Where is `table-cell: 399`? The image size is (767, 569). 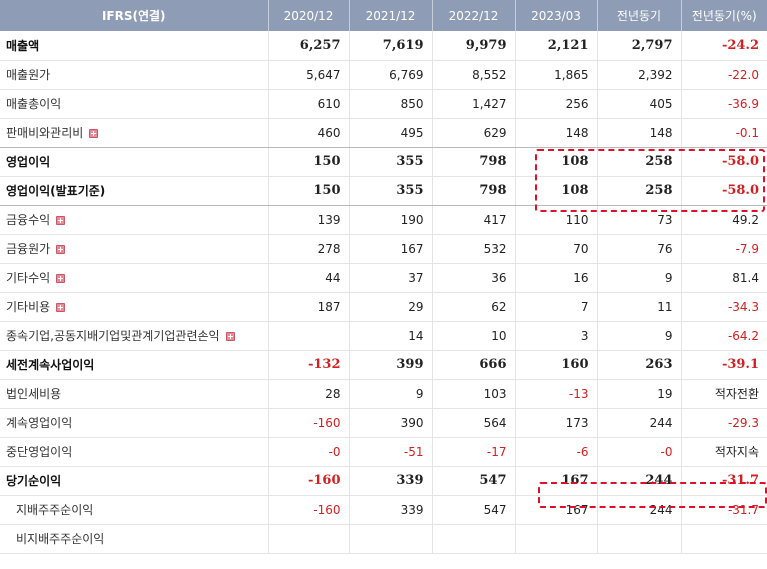
table-cell: 399 is located at coordinates (391, 365).